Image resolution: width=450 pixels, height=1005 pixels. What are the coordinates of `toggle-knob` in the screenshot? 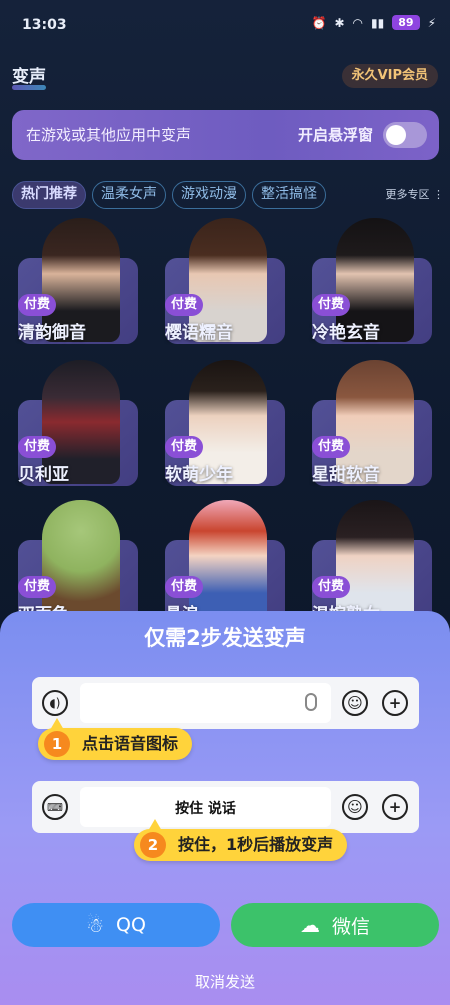 It's located at (396, 135).